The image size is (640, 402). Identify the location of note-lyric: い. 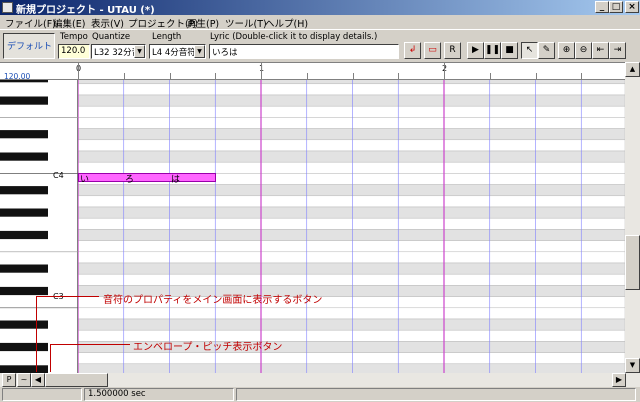
(85, 180).